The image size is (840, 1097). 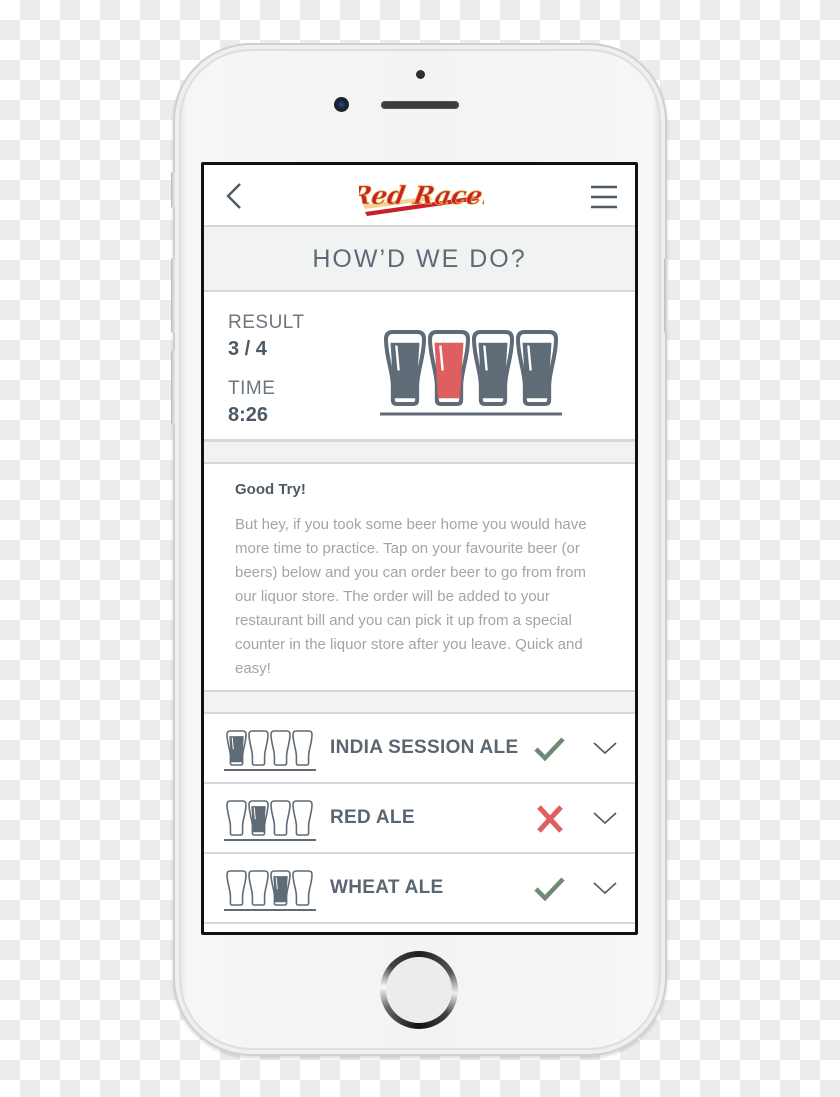 I want to click on result-card: RESULT 3 / 4 TIME 8:26, so click(x=419, y=367).